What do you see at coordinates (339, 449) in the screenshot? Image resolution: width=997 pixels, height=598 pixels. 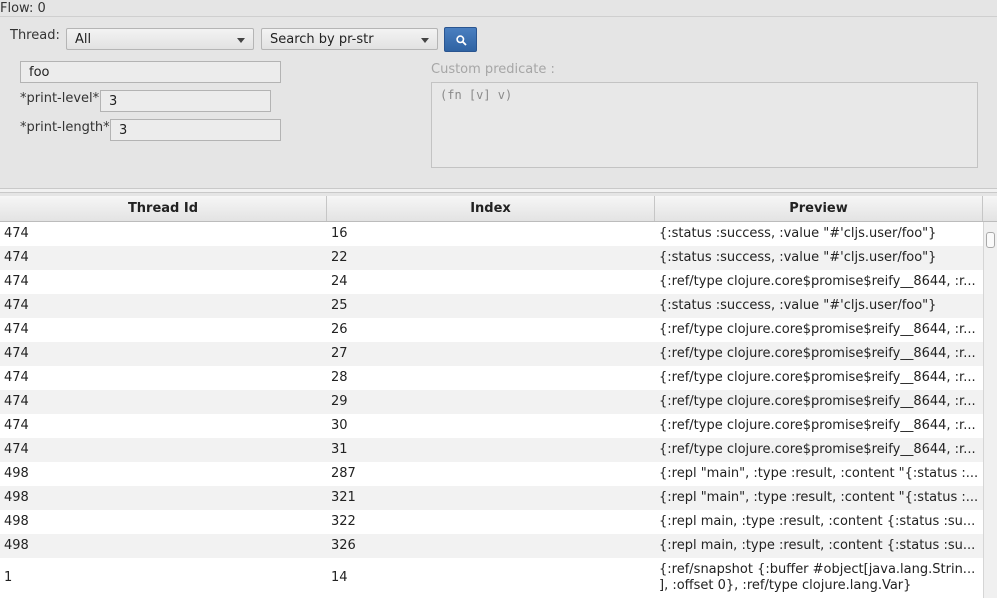 I see `index-cell: 31` at bounding box center [339, 449].